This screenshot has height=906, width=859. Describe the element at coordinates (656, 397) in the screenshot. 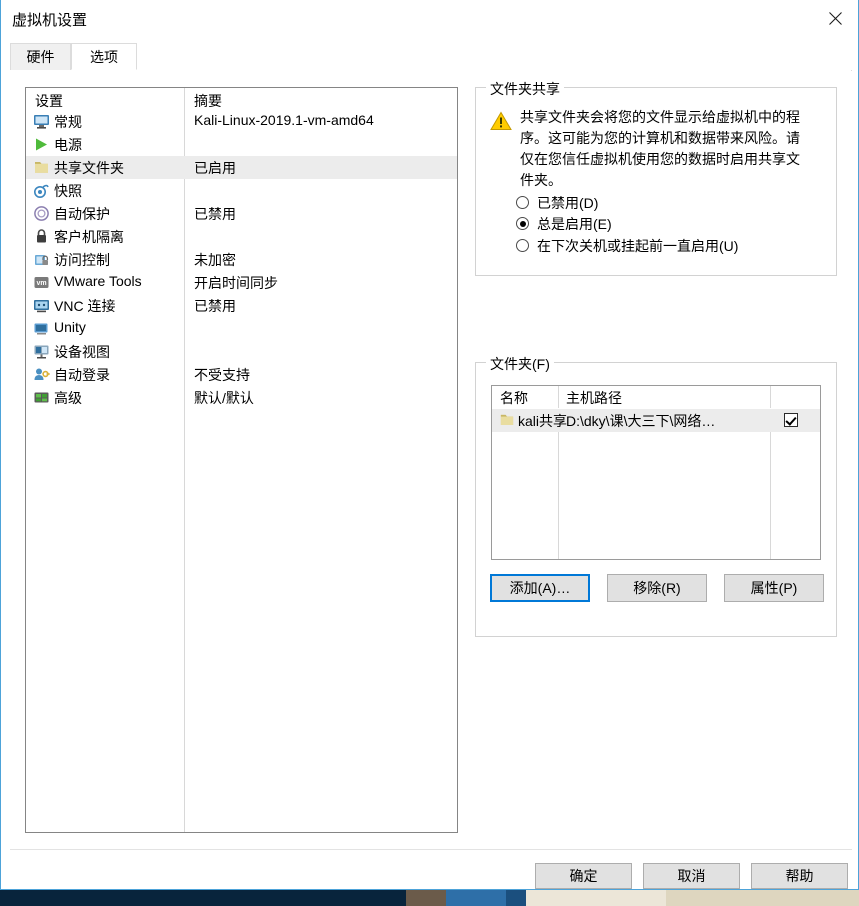

I see `folders-table-header: 名称 主机路径` at that location.